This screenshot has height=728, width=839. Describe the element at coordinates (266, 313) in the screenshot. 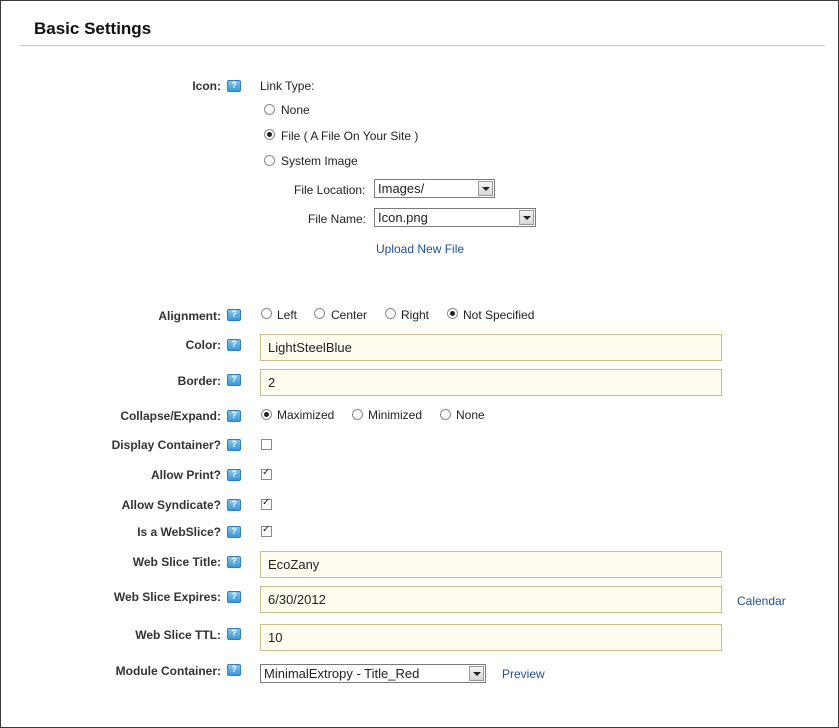

I see `alignment-left-radio` at that location.